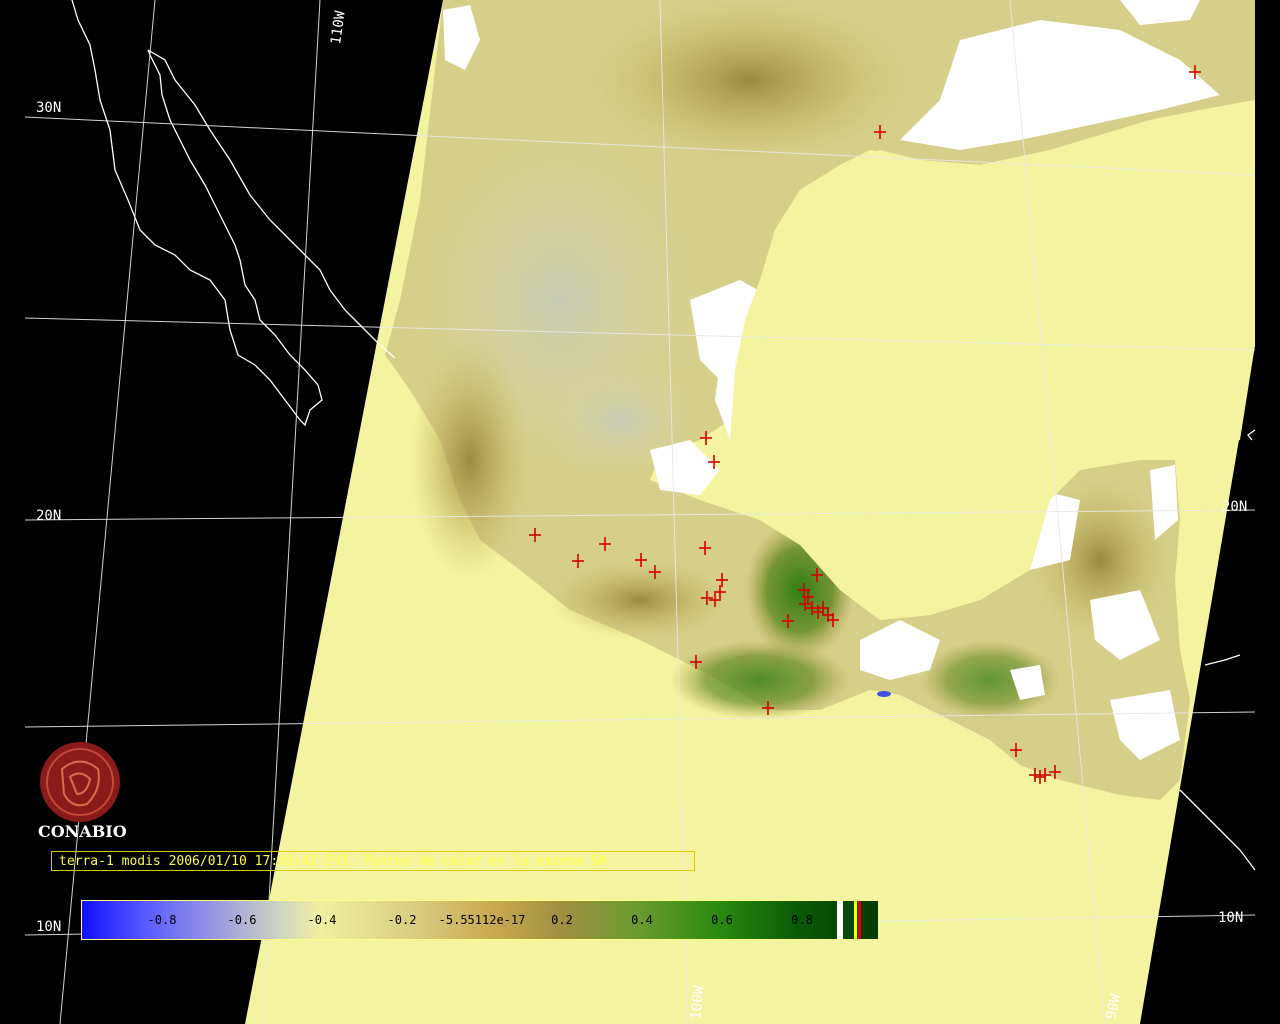 The image size is (1280, 1024). What do you see at coordinates (722, 920) in the screenshot?
I see `colorbar-tick: 0.6` at bounding box center [722, 920].